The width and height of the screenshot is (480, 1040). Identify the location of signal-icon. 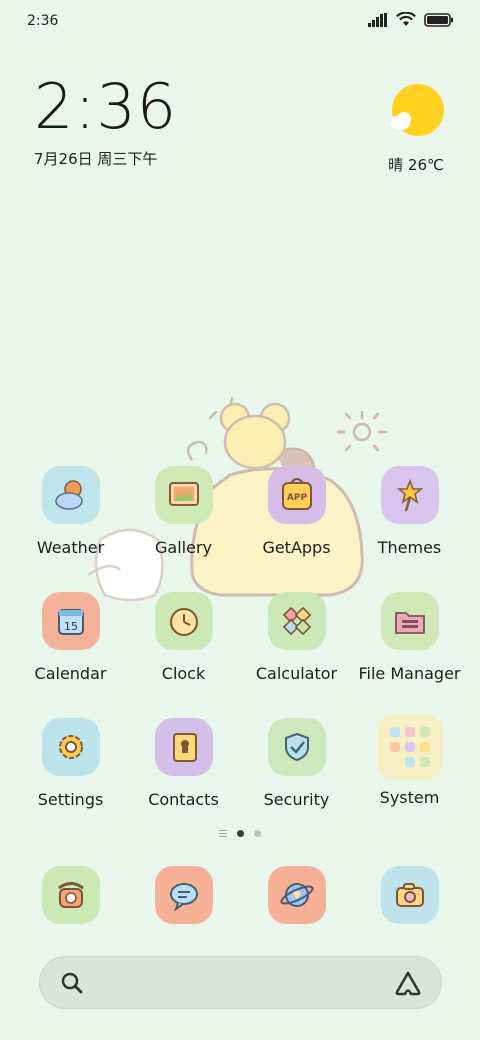
(377, 19).